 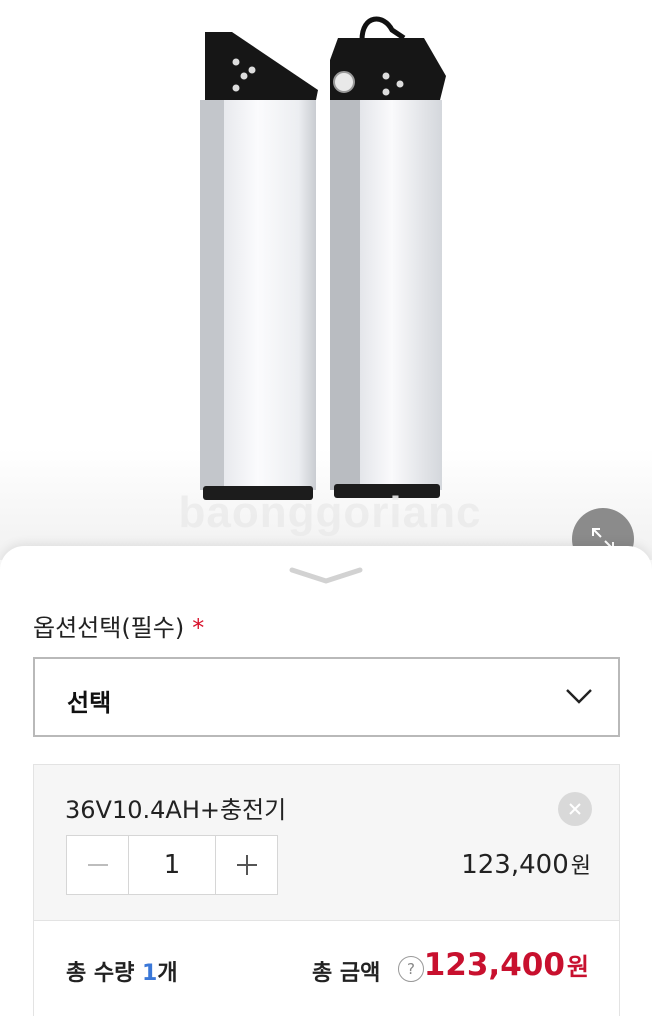 What do you see at coordinates (167, 973) in the screenshot?
I see `total-qty-suffix: 개` at bounding box center [167, 973].